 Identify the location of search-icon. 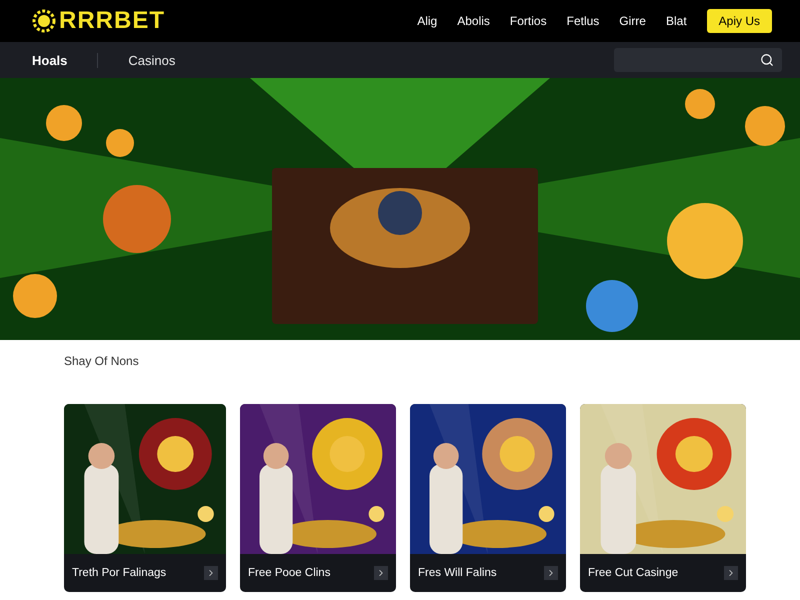
(767, 60).